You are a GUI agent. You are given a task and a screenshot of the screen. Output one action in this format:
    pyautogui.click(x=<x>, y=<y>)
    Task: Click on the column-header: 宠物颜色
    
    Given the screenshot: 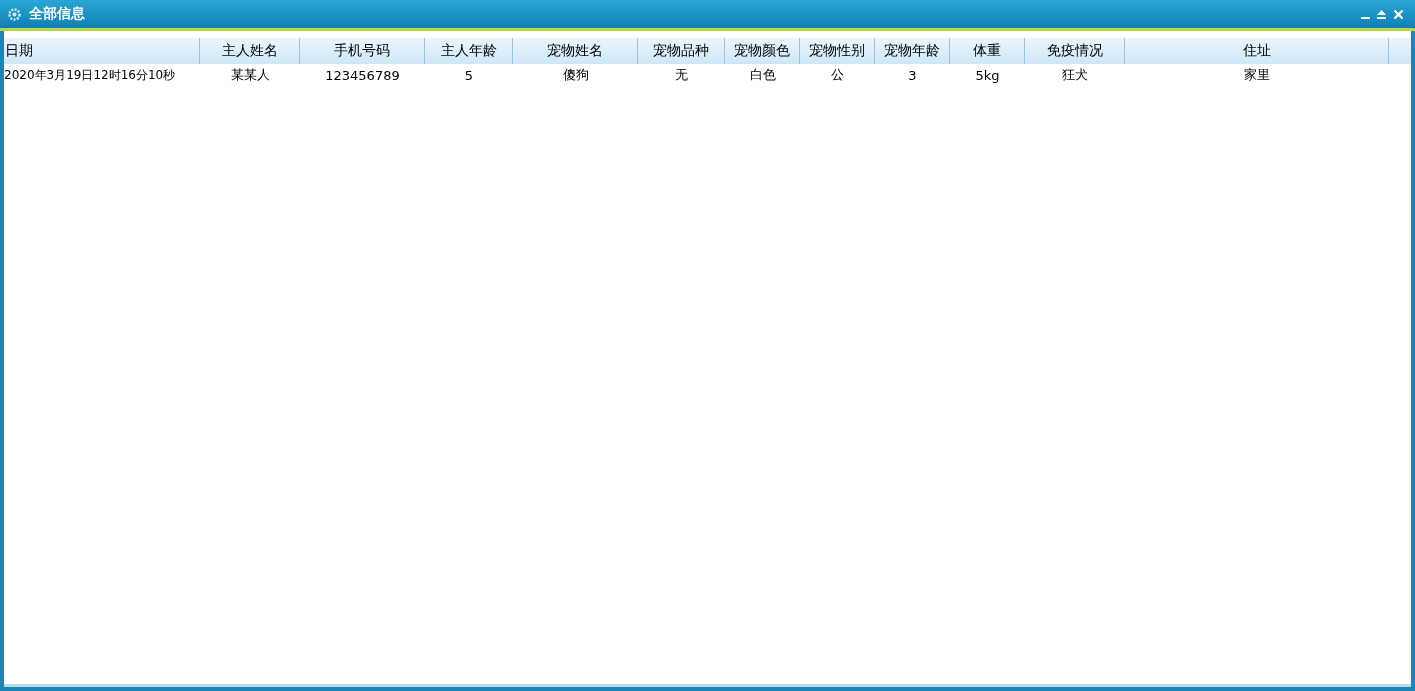 What is the action you would take?
    pyautogui.click(x=762, y=51)
    